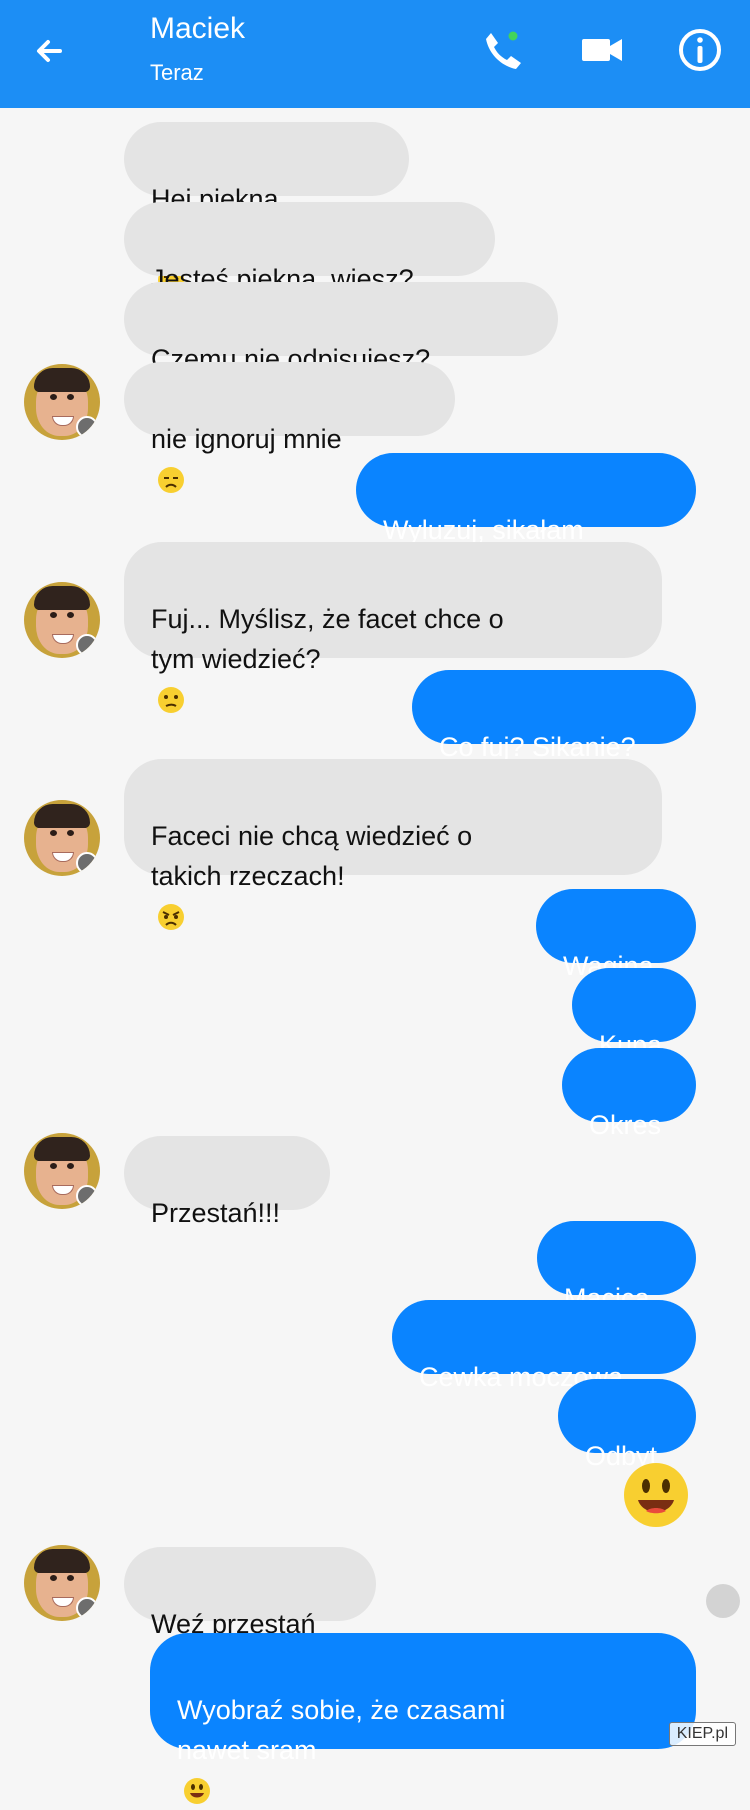 Image resolution: width=750 pixels, height=1810 pixels. I want to click on incoming-message: nie ignoruj mnie, so click(289, 427).